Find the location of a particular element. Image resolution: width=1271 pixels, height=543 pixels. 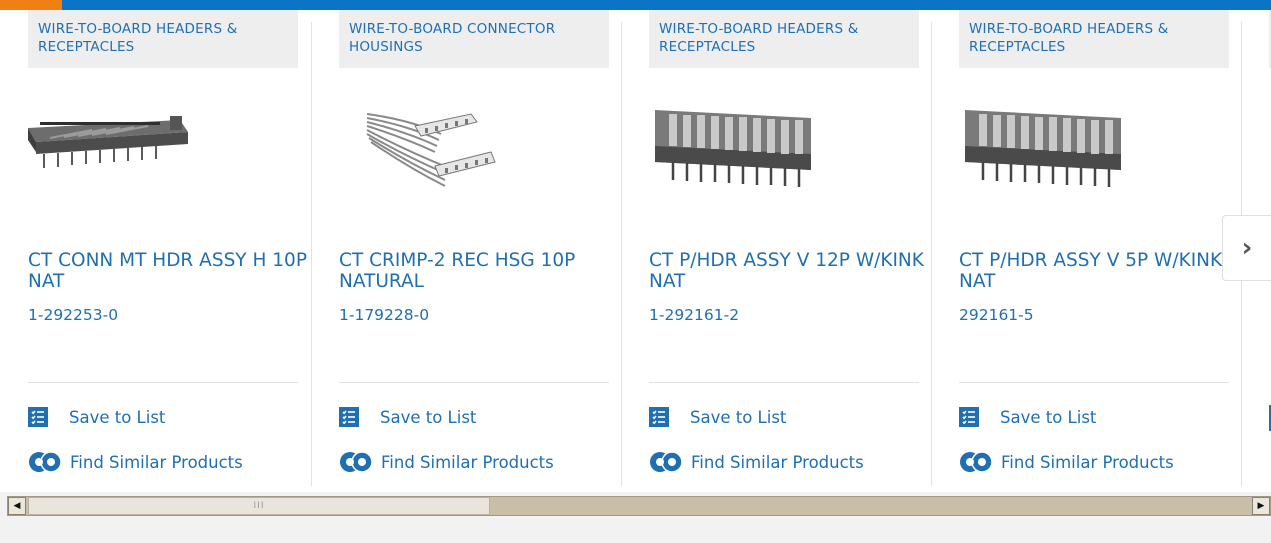

part-number: 1-292161-2 is located at coordinates (694, 315).